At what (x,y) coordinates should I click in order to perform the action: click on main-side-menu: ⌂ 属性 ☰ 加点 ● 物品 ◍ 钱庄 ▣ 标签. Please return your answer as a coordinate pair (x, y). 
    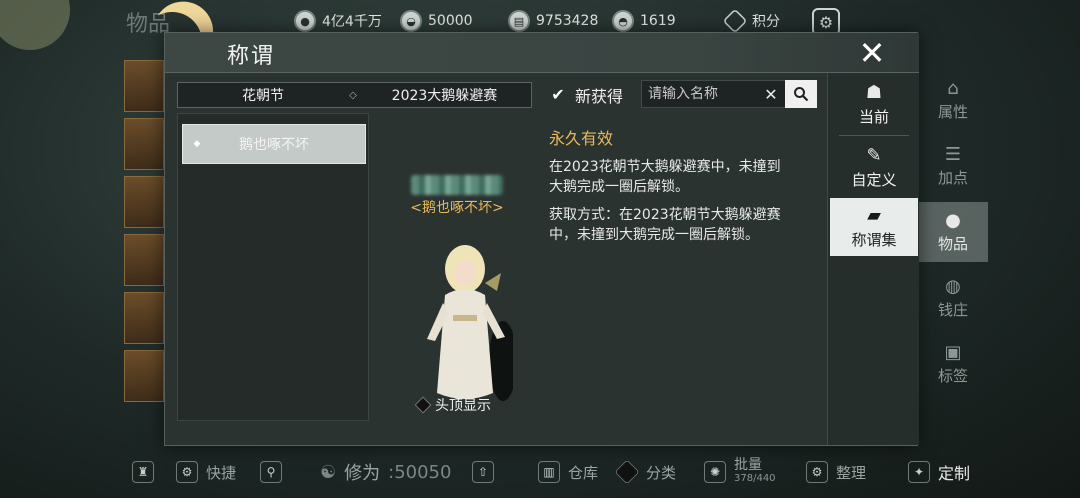
    Looking at the image, I should click on (953, 265).